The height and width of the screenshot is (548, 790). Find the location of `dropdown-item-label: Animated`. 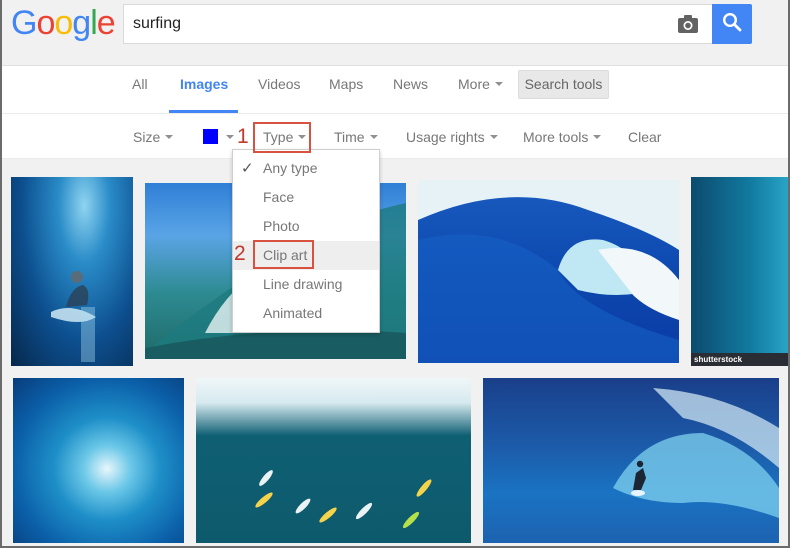

dropdown-item-label: Animated is located at coordinates (293, 313).